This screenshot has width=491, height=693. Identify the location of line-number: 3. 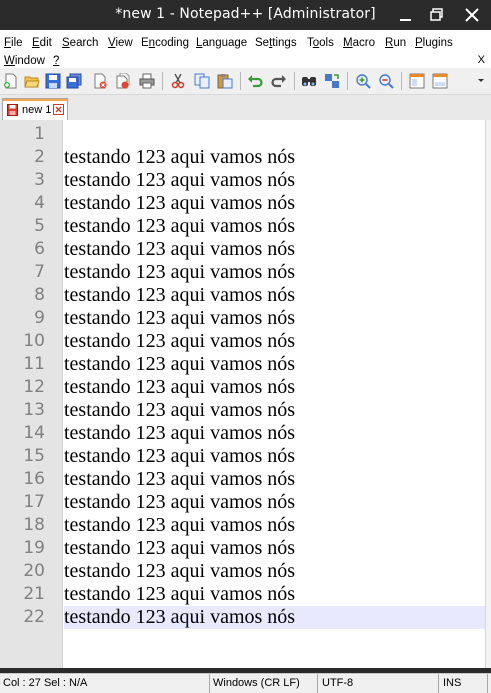
(39, 180).